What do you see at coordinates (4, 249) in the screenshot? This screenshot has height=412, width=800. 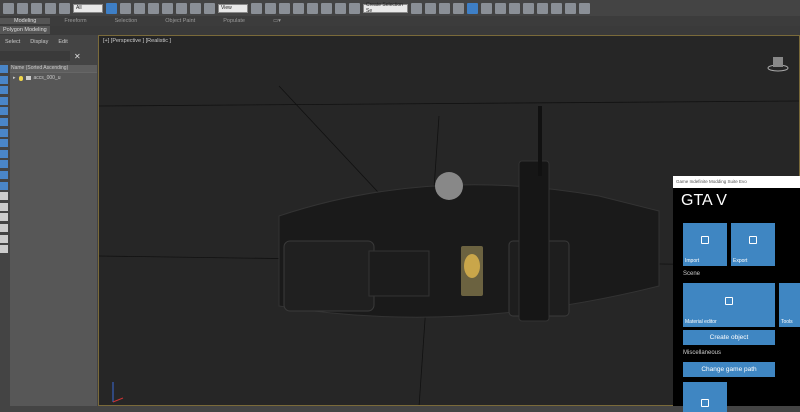 I see `layers-icon` at bounding box center [4, 249].